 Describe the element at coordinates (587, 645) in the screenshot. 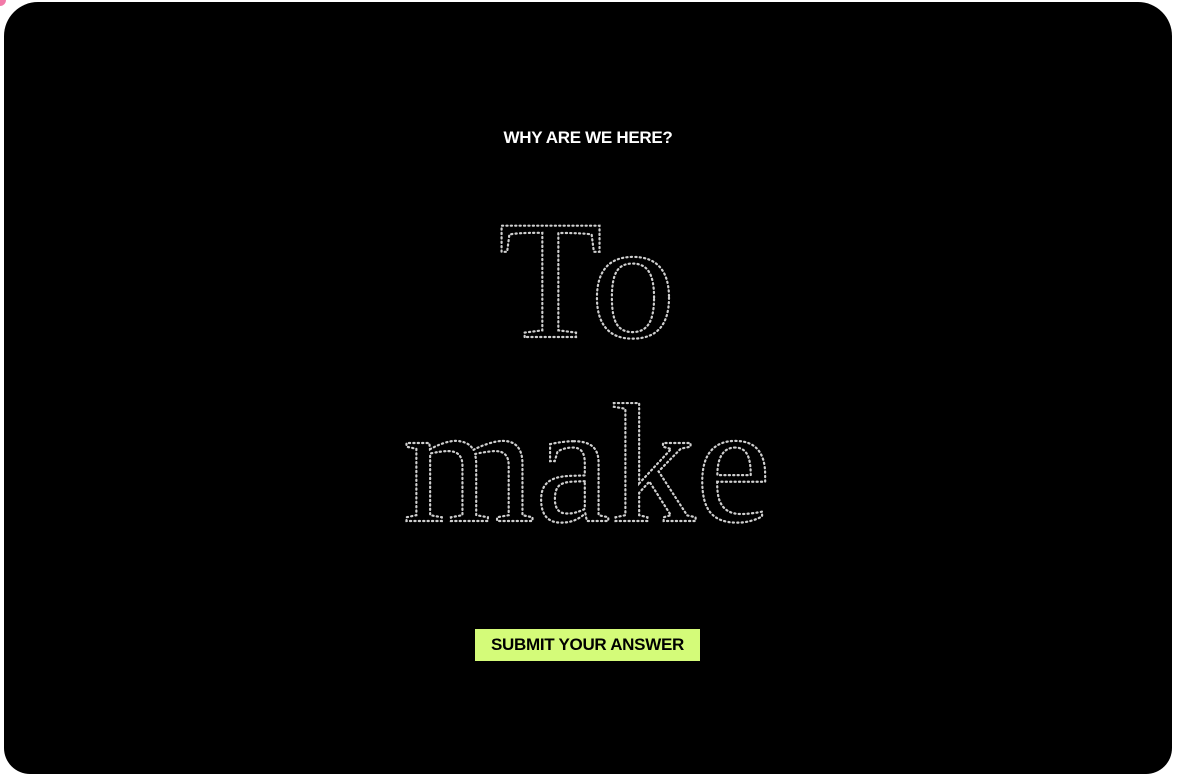

I see `submit-answer-button: SUBMIT YOUR ANSWER` at that location.